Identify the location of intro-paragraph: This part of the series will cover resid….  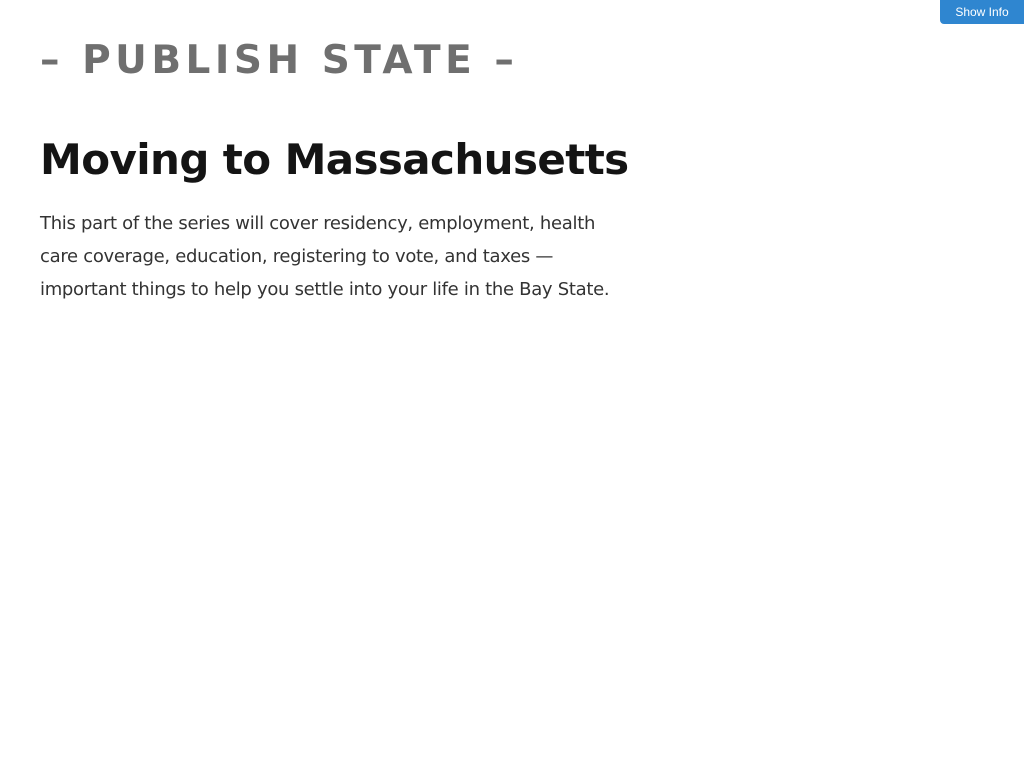
(325, 256).